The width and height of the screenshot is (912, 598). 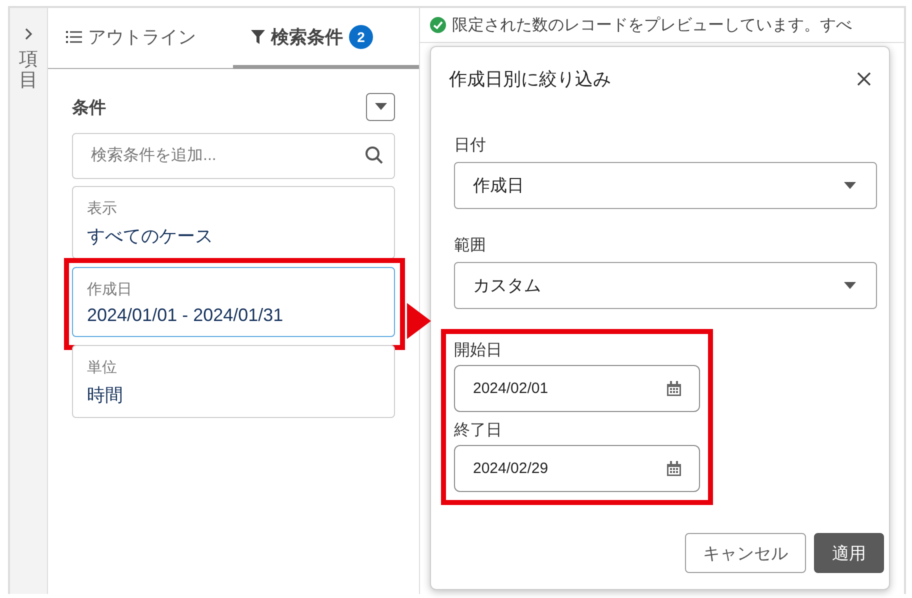 I want to click on card-value: 2024/01/01 - 2024/01/31, so click(x=185, y=315).